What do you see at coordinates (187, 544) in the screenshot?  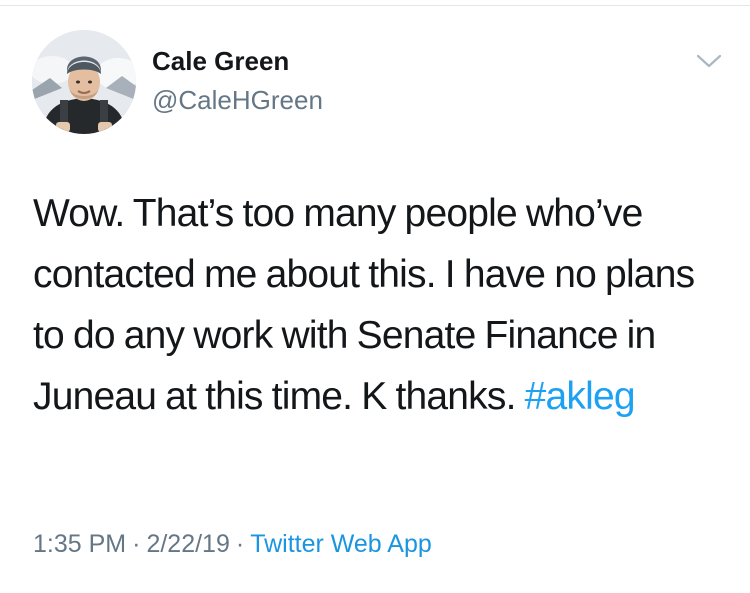 I see `tweet-date: 2/22/19` at bounding box center [187, 544].